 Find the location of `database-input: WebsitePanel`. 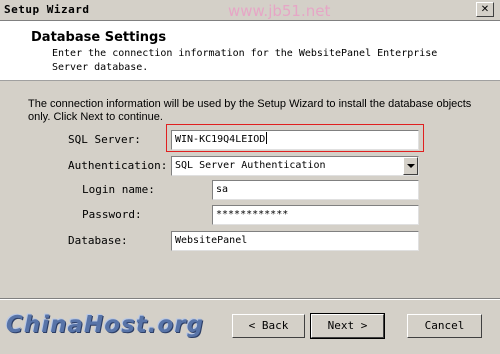

database-input: WebsitePanel is located at coordinates (295, 241).